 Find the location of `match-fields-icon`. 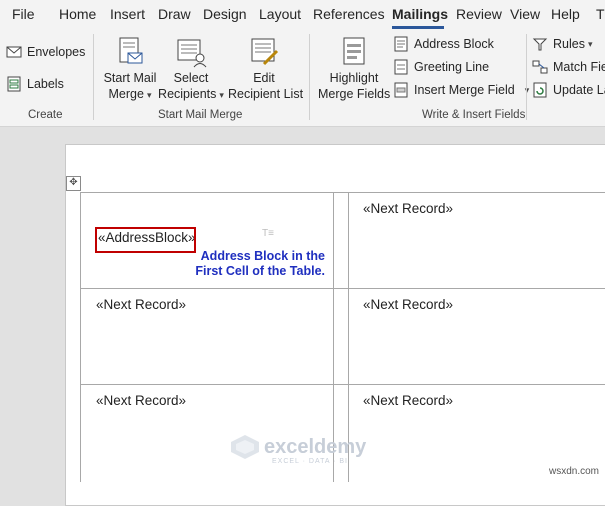

match-fields-icon is located at coordinates (540, 67).